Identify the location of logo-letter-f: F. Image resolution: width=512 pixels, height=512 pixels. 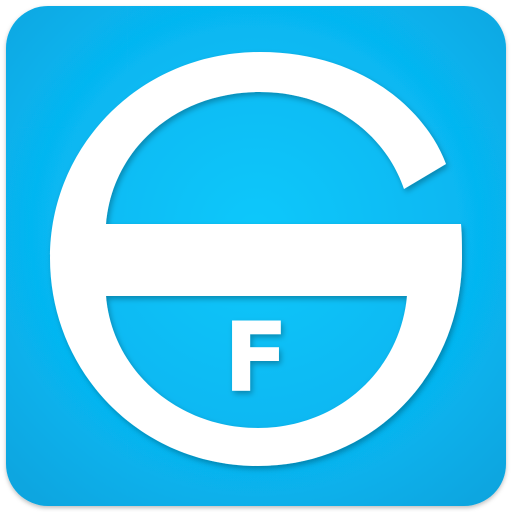
(256, 358).